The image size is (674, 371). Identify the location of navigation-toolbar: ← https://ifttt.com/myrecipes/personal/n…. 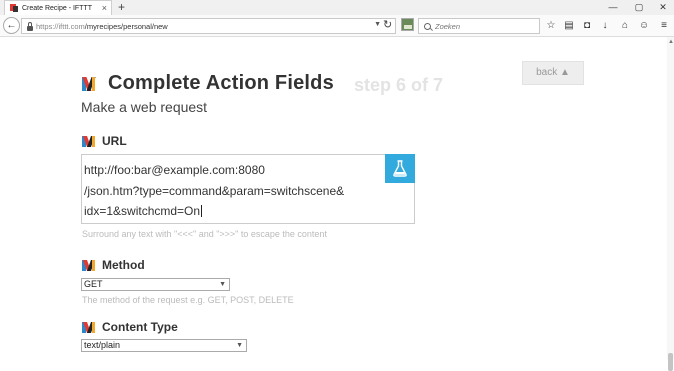
(337, 26).